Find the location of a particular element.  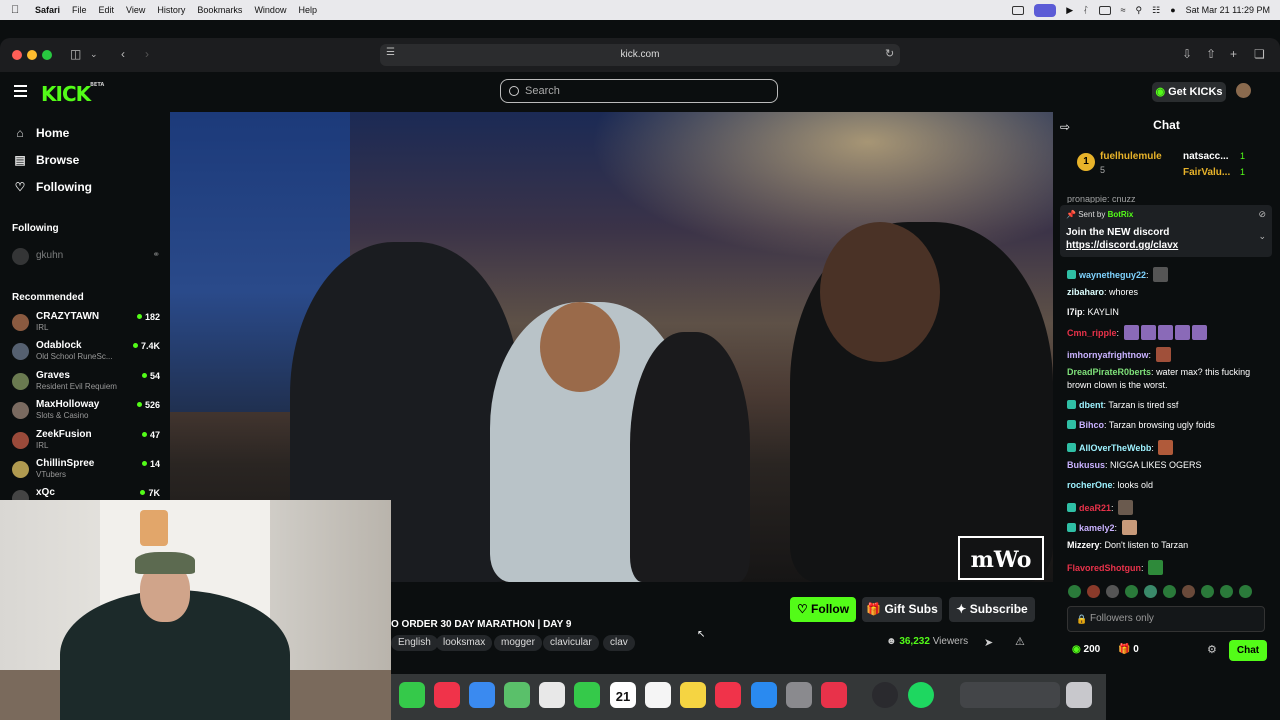

chat-username: Mizzery is located at coordinates (1083, 545).